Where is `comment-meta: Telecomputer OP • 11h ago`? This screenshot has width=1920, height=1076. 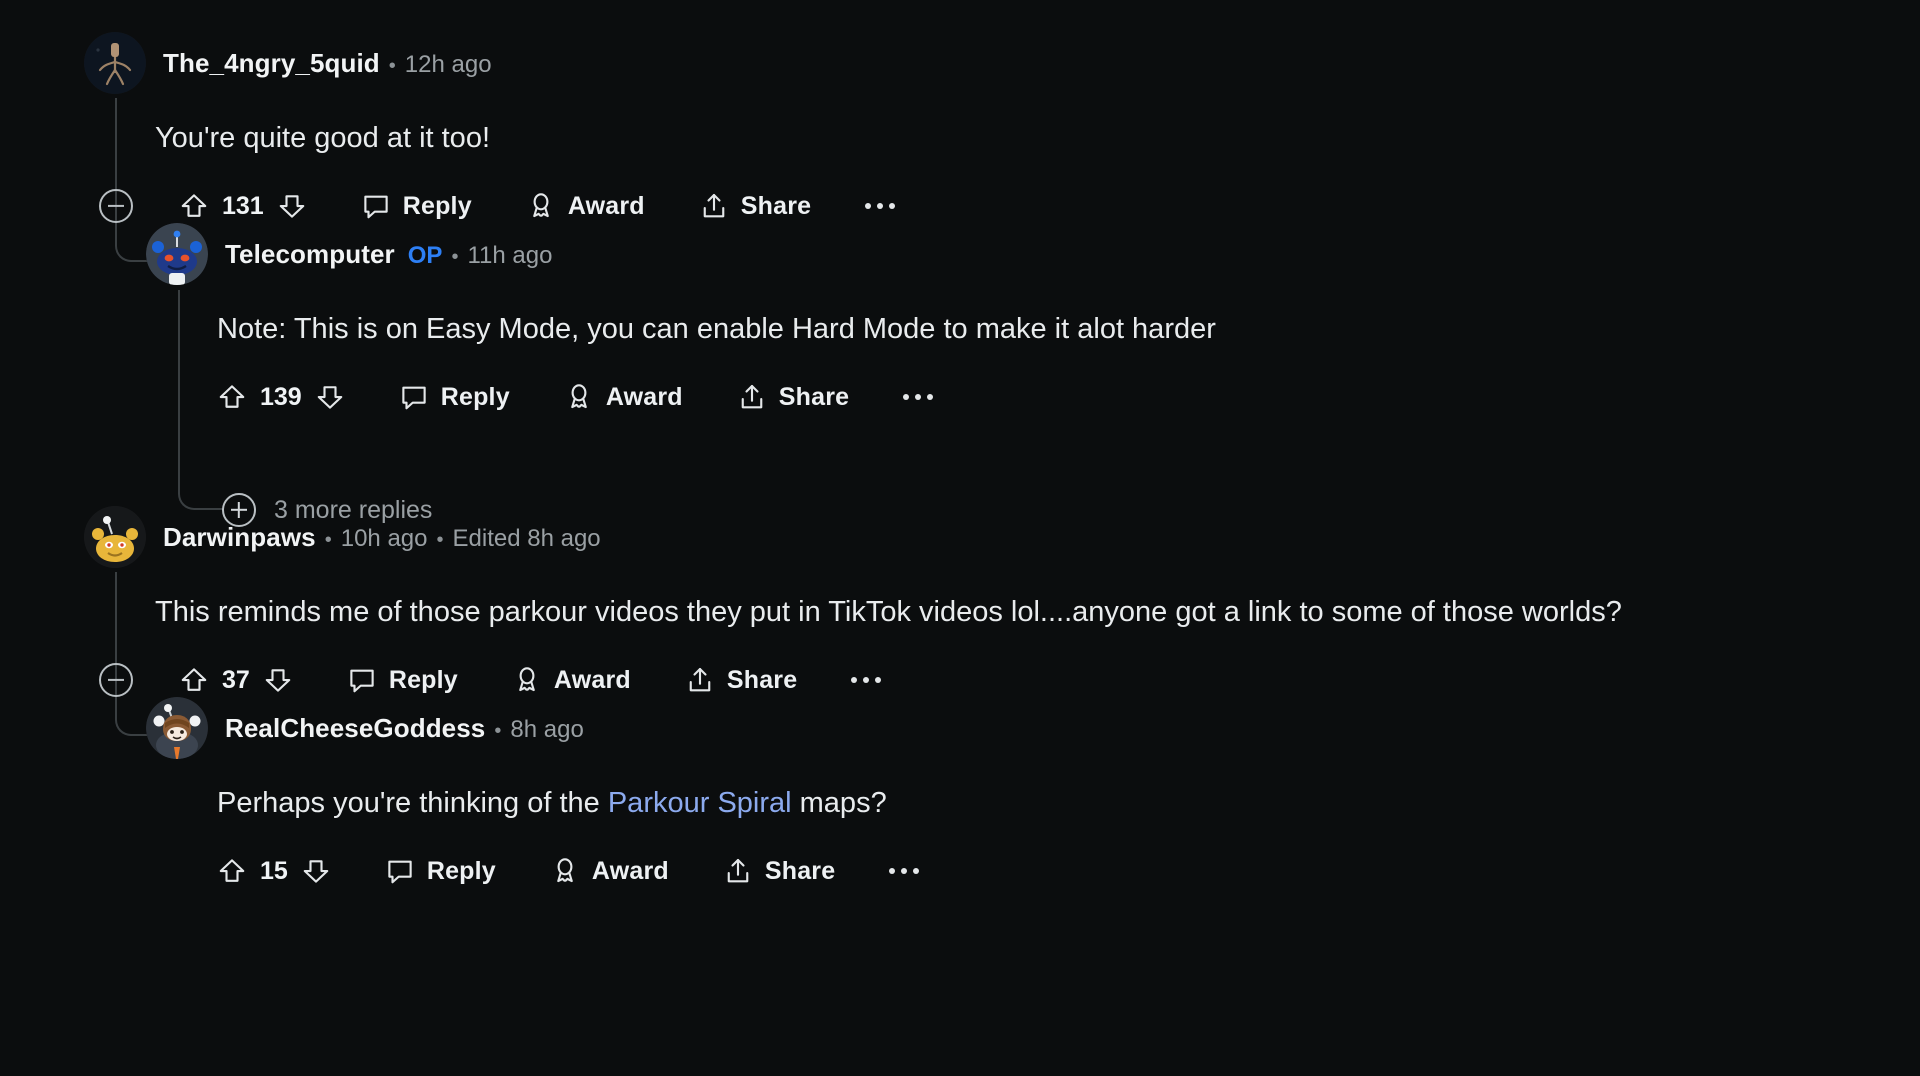 comment-meta: Telecomputer OP • 11h ago is located at coordinates (388, 254).